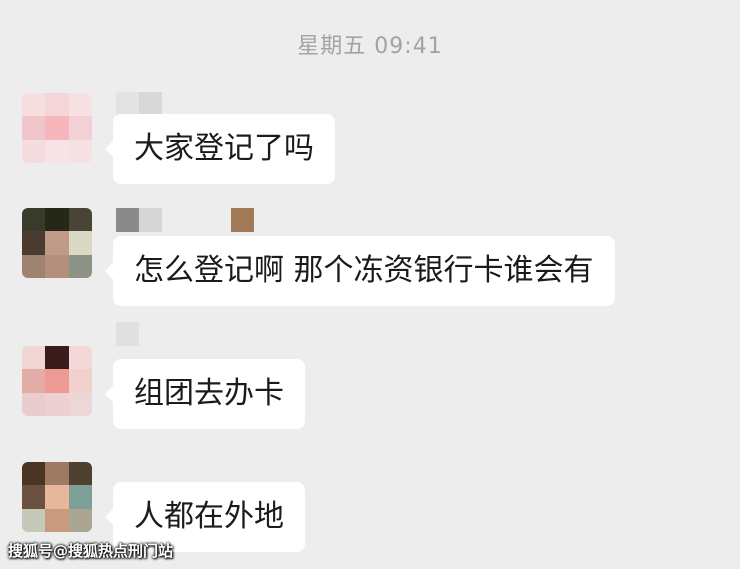  Describe the element at coordinates (205, 394) in the screenshot. I see `message-bubble: 组团去办卡` at that location.